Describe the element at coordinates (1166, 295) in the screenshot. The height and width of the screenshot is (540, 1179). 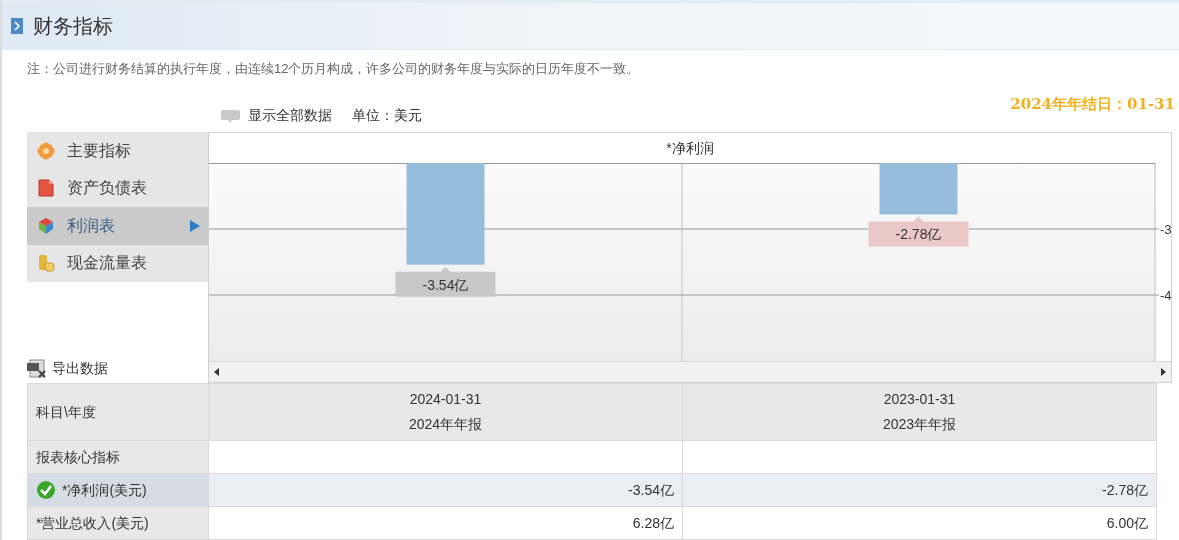
I see `axis-tick-label: -4` at that location.